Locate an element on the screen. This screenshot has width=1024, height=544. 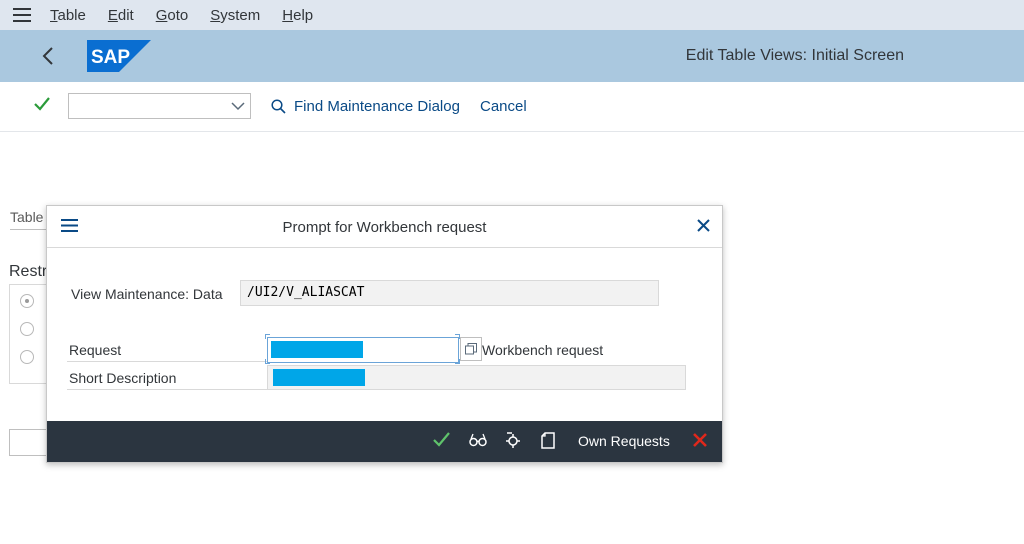
toolbar: Find Maintenance Dialog Cancel is located at coordinates (512, 107).